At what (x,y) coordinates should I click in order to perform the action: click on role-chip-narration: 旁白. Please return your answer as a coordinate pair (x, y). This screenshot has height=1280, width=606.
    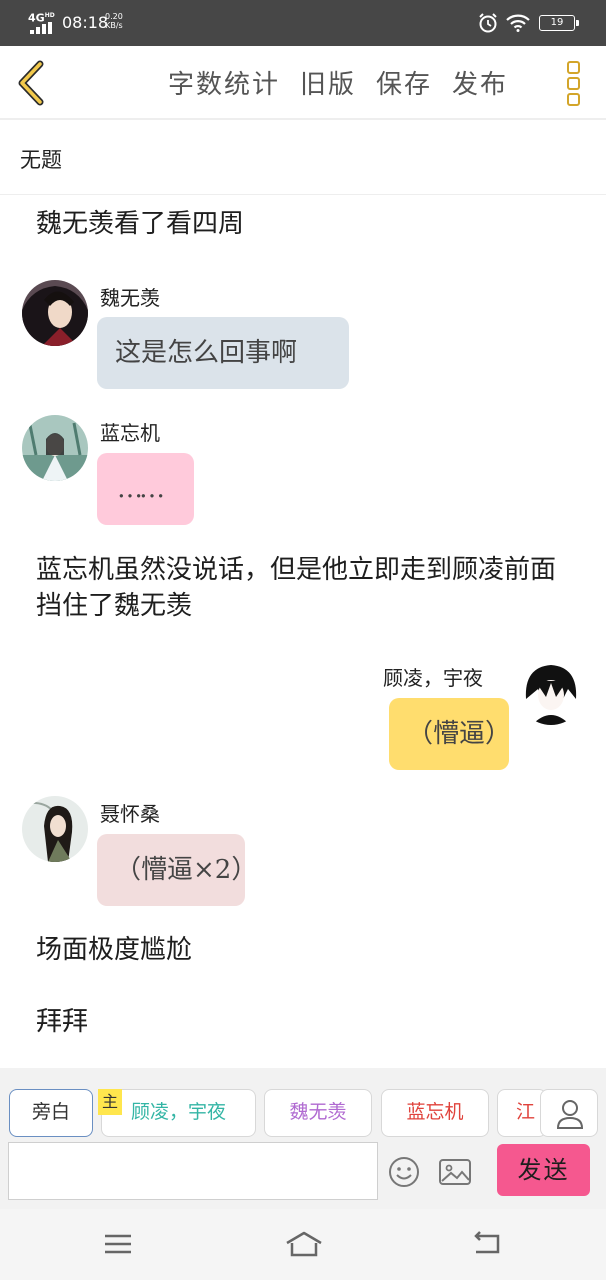
    Looking at the image, I should click on (51, 1113).